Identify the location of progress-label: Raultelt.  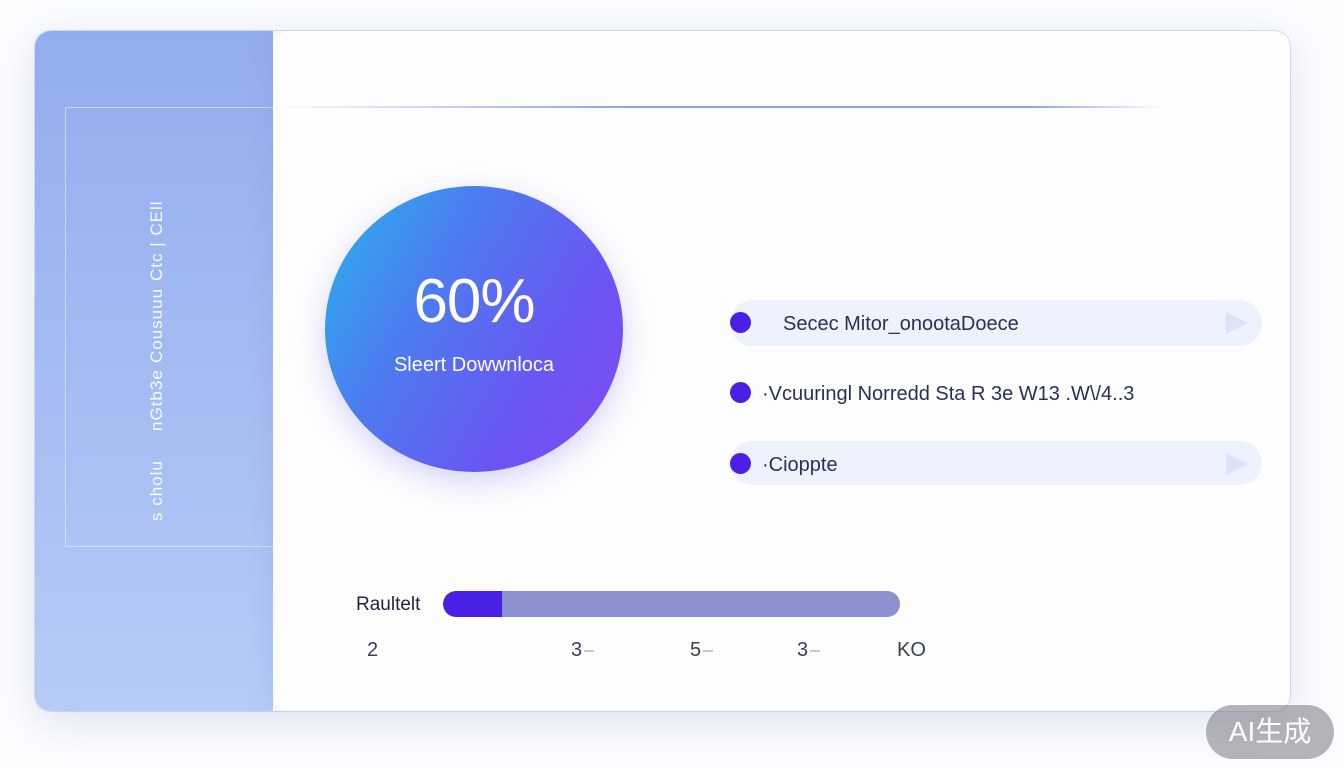
(388, 604).